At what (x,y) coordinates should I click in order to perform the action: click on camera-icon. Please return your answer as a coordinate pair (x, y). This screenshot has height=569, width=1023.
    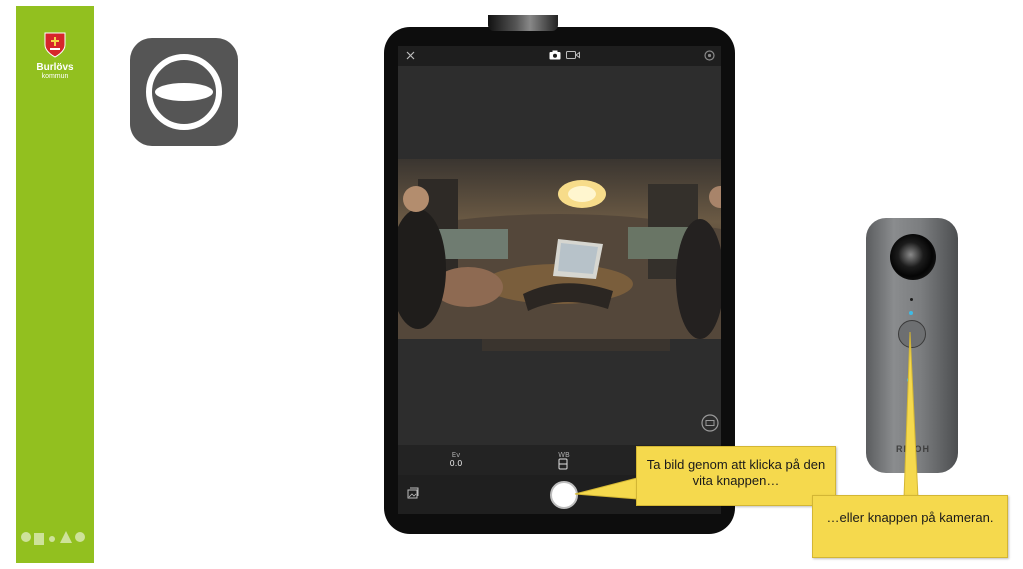
    Looking at the image, I should click on (555, 55).